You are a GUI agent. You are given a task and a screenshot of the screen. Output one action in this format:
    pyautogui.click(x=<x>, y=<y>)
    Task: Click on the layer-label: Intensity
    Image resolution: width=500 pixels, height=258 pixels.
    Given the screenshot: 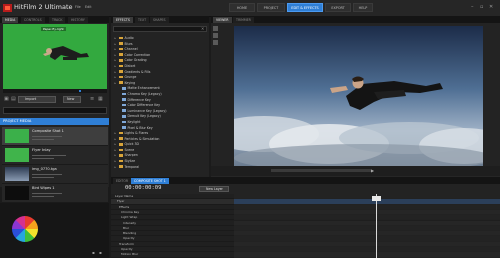 What is the action you would take?
    pyautogui.click(x=130, y=222)
    